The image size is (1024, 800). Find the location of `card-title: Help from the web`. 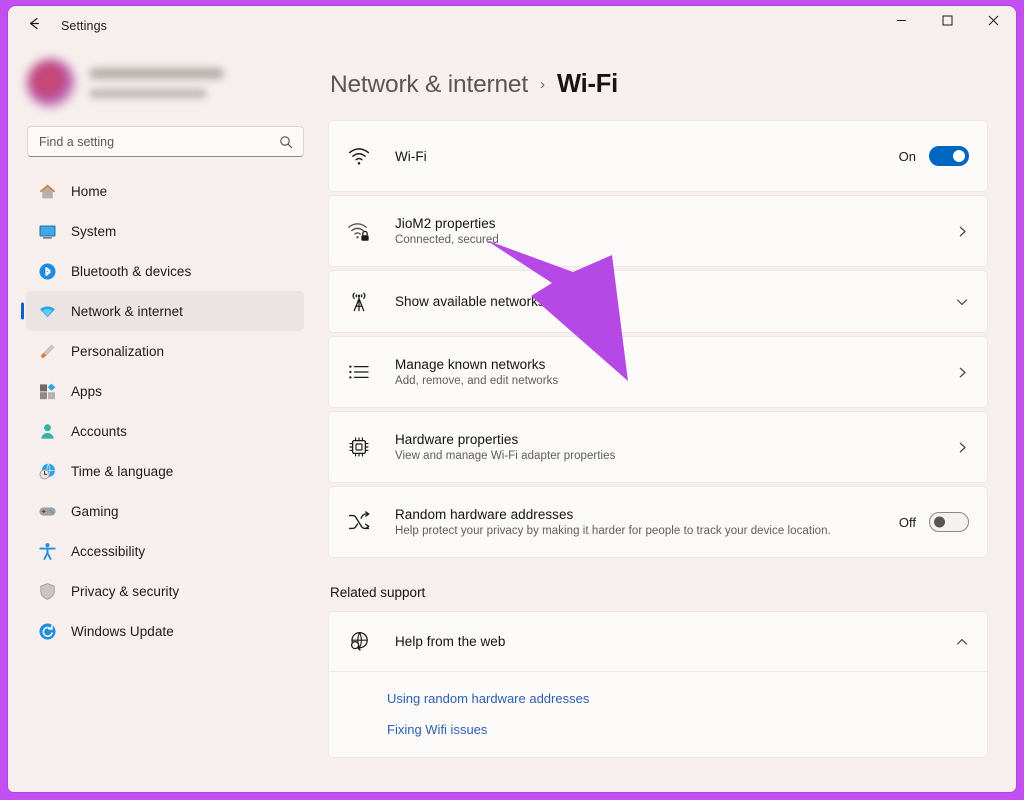

card-title: Help from the web is located at coordinates (450, 641).